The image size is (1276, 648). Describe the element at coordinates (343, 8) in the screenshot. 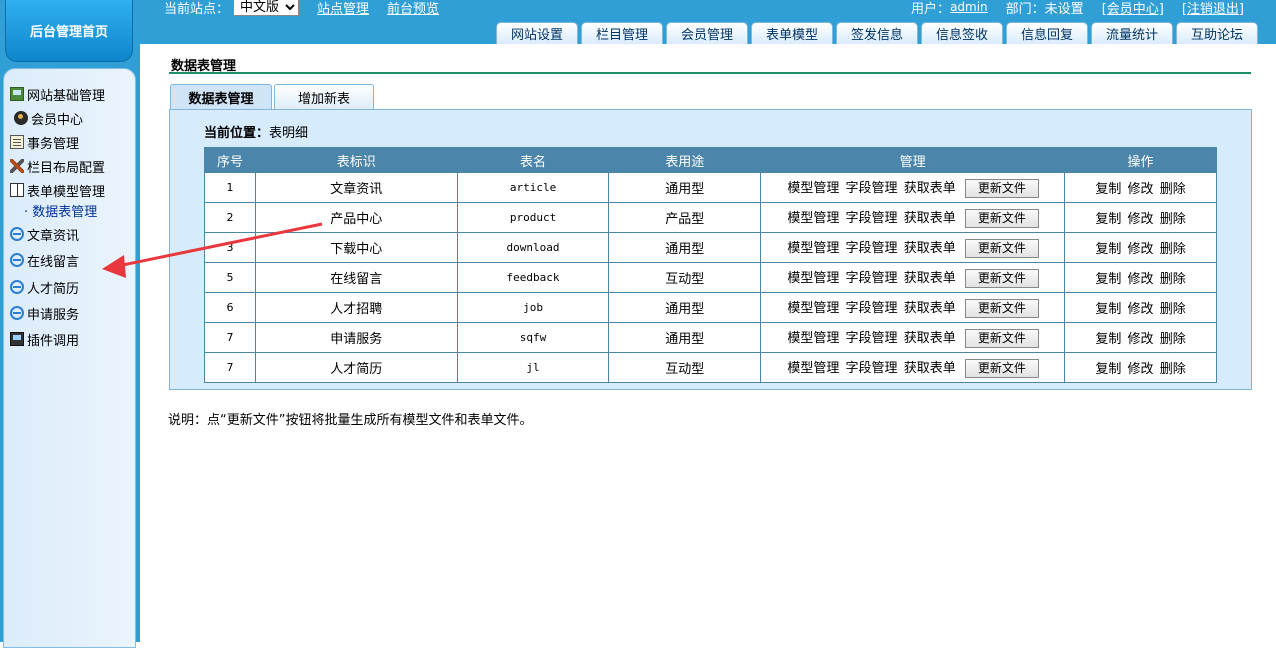

I see `site-manage-link: 站点管理` at that location.